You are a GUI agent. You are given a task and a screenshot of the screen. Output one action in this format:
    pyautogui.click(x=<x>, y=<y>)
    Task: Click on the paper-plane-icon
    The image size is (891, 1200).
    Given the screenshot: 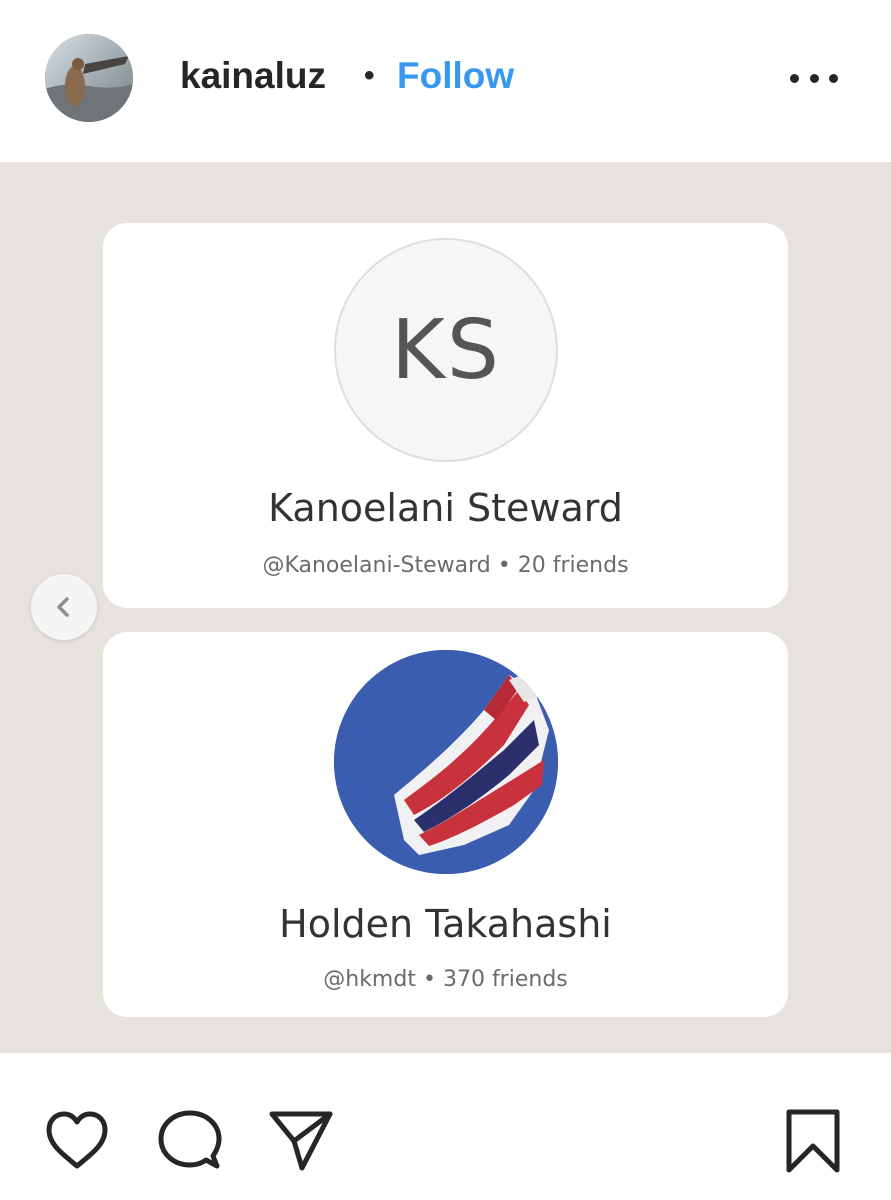 What is the action you would take?
    pyautogui.click(x=301, y=1141)
    